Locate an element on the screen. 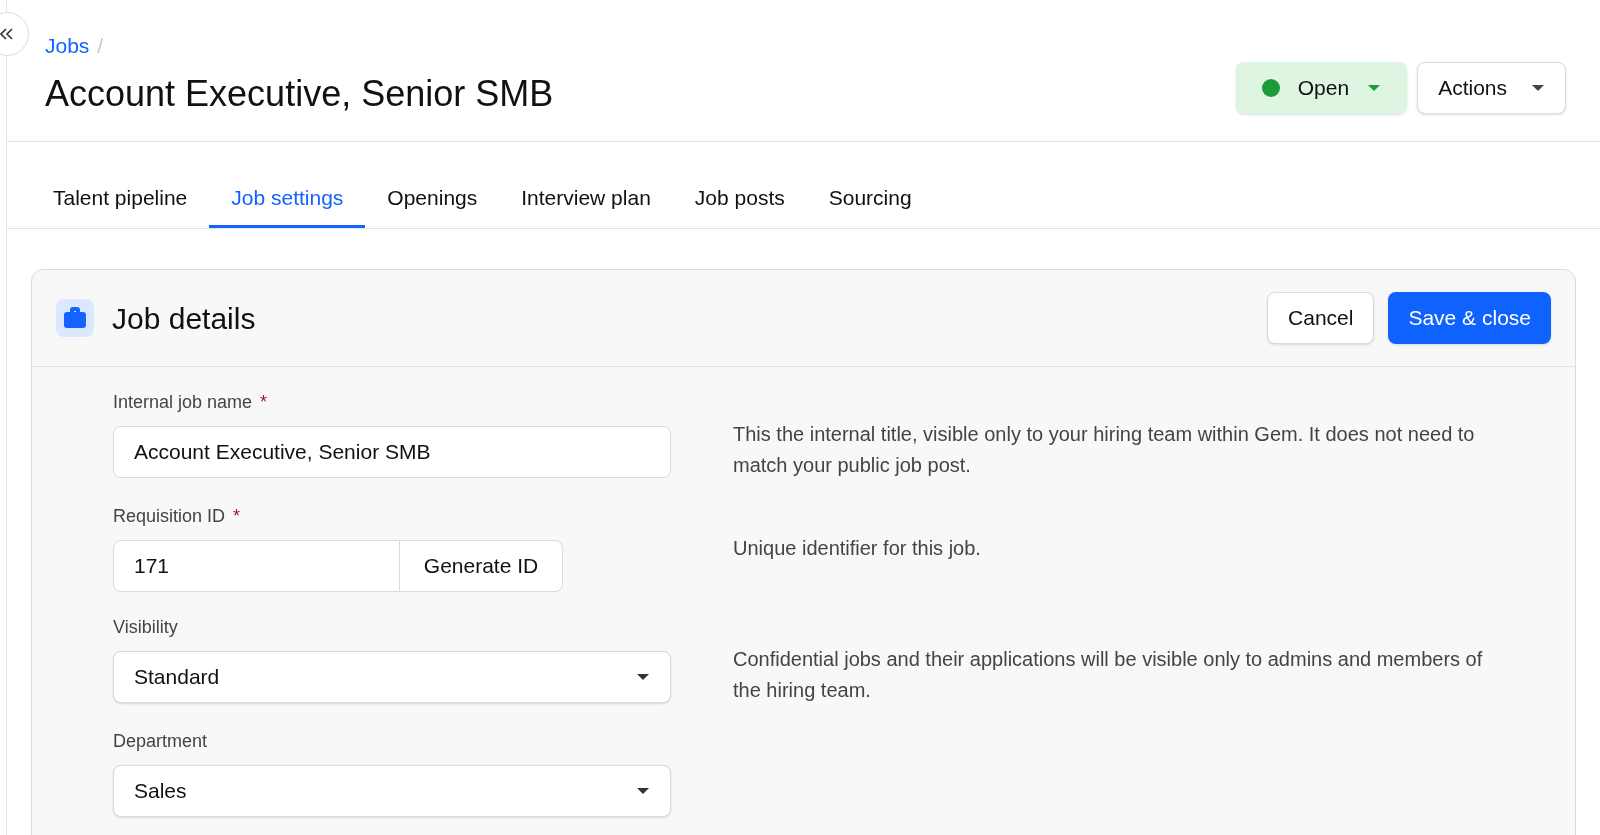  page-title: Account Executive, Senior SMB is located at coordinates (299, 93).